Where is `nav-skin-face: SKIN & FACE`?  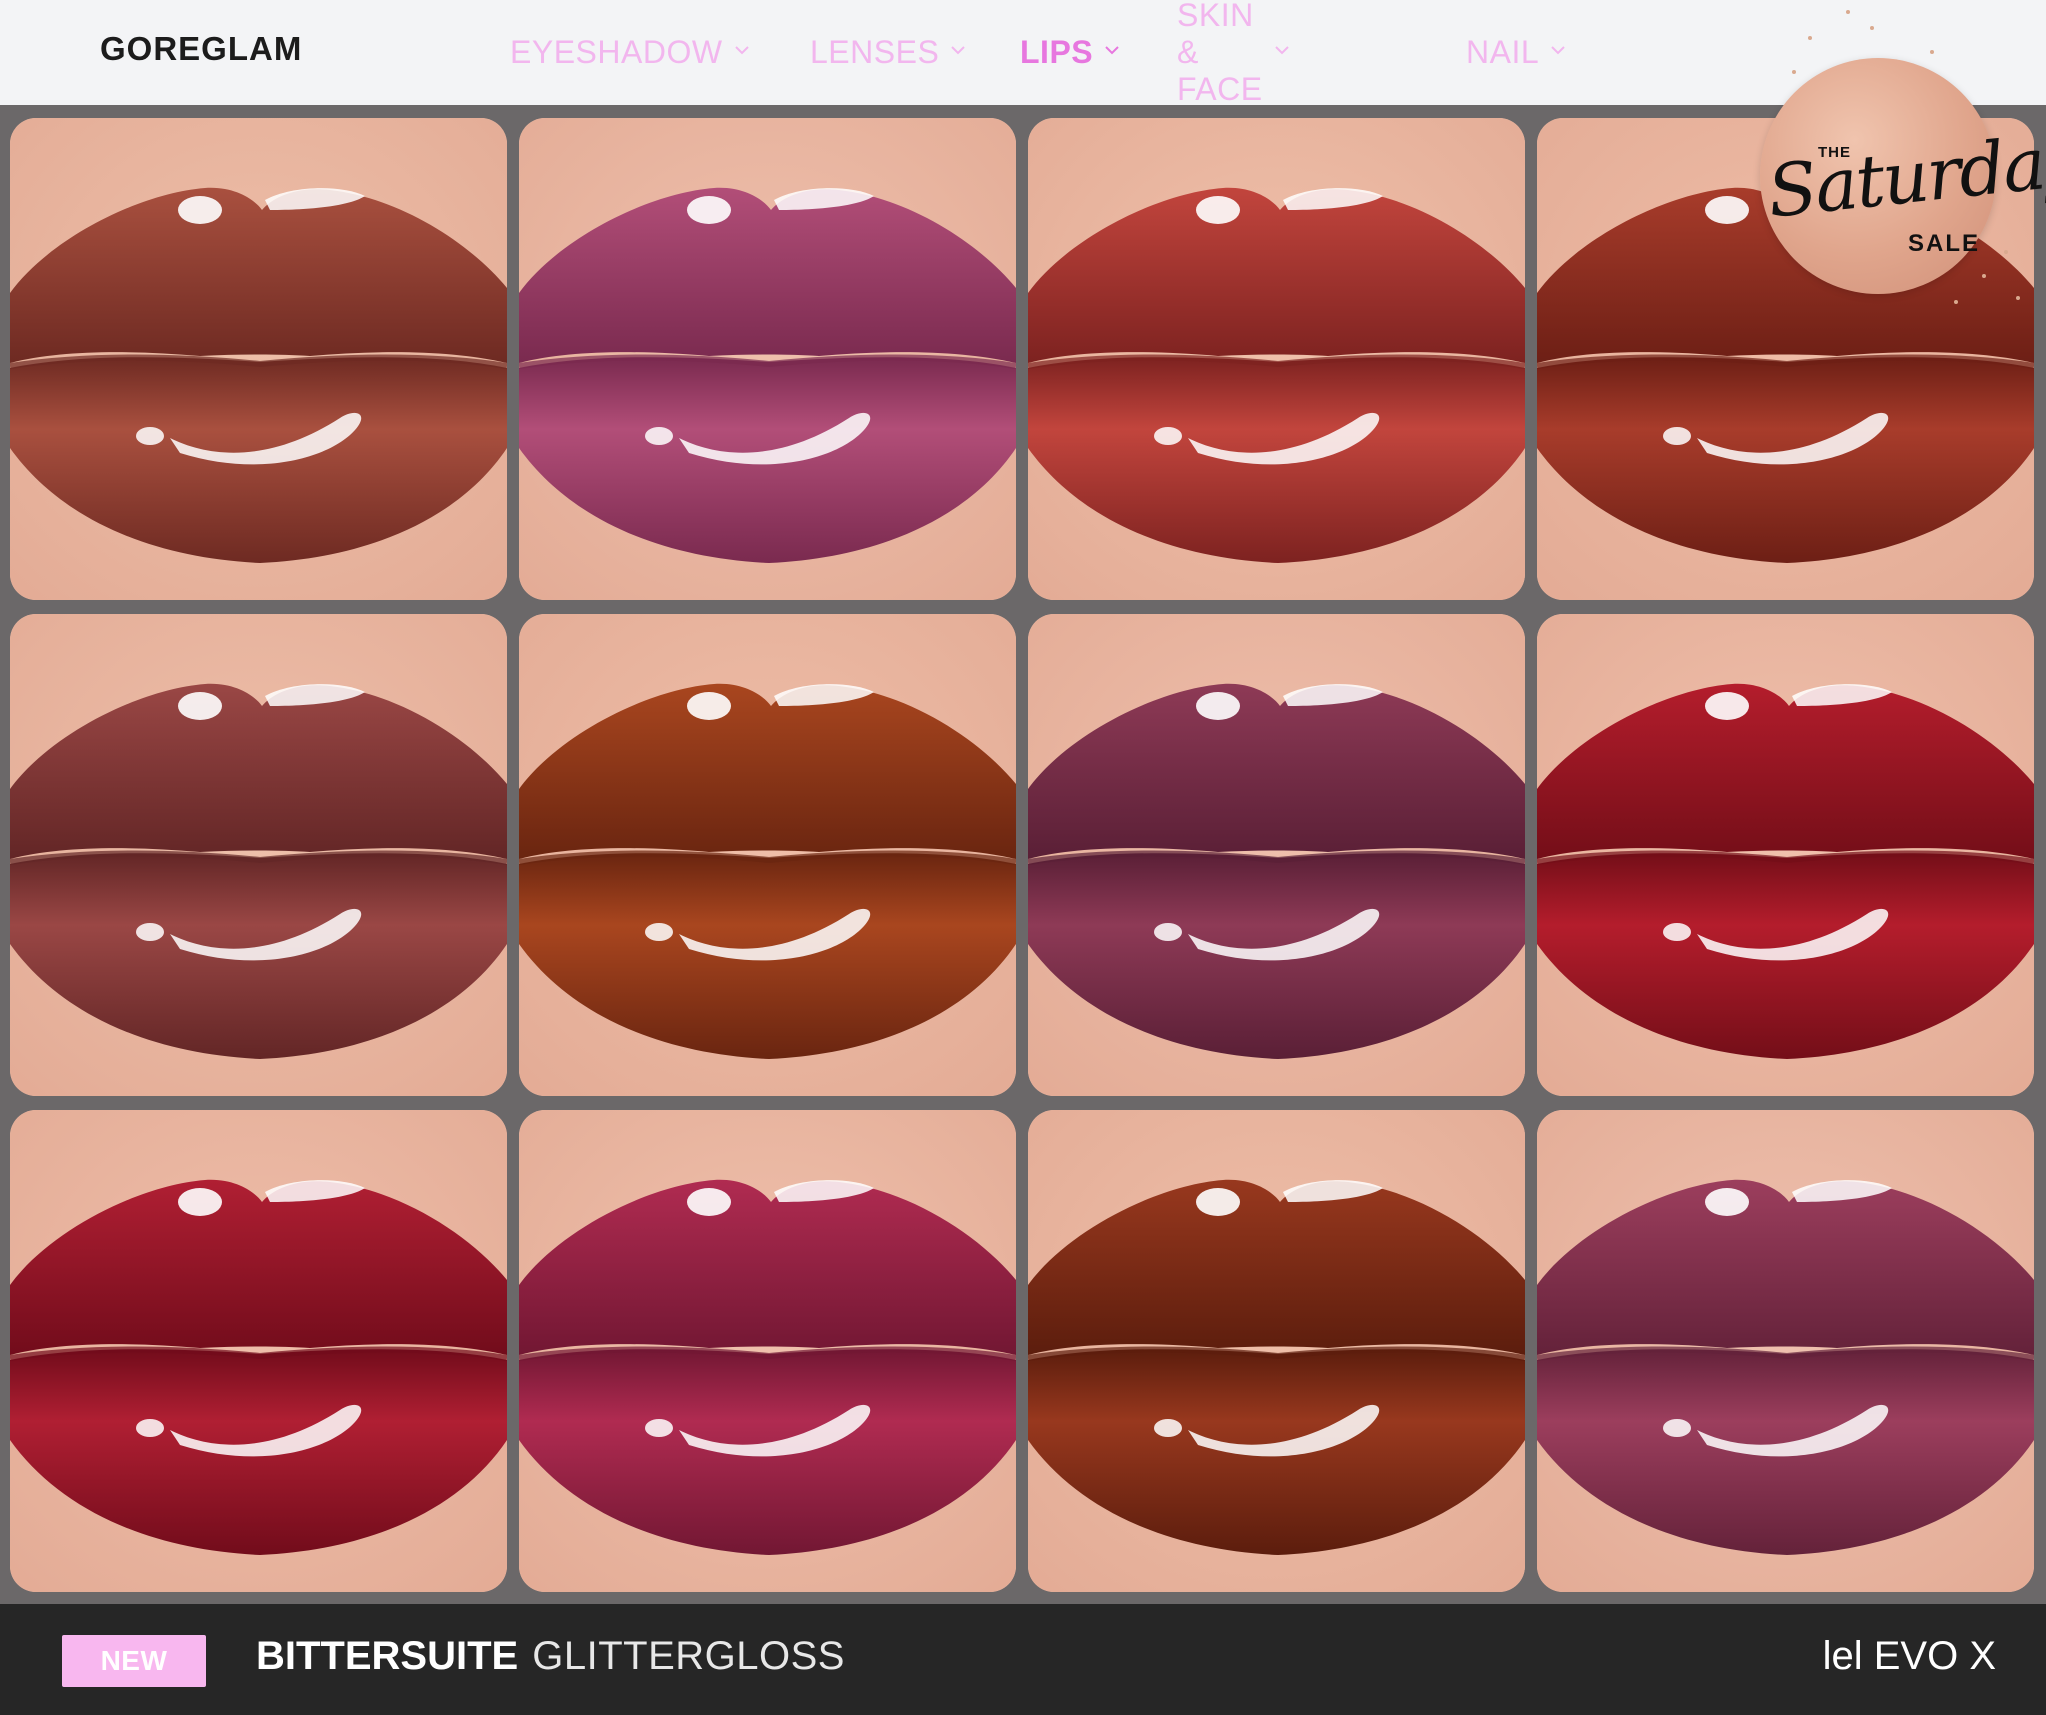 nav-skin-face: SKIN & FACE is located at coordinates (1233, 53).